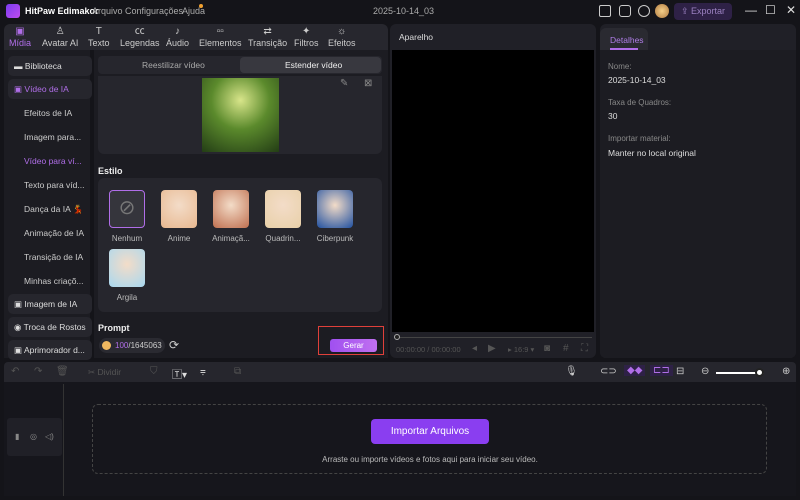  I want to click on minimize-icon: —, so click(751, 10).